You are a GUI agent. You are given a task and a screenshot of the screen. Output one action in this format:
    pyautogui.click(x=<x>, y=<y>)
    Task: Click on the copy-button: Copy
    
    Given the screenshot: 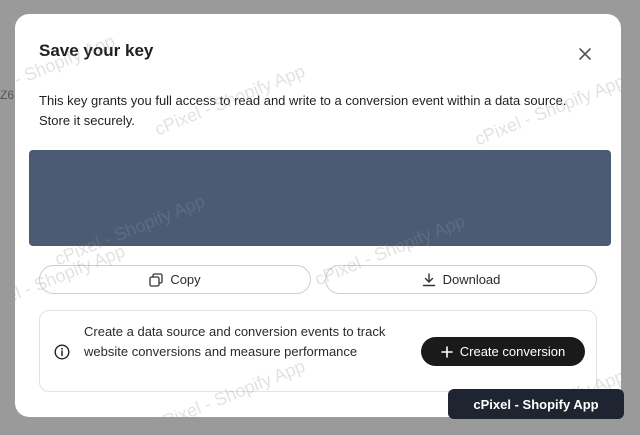 What is the action you would take?
    pyautogui.click(x=175, y=279)
    